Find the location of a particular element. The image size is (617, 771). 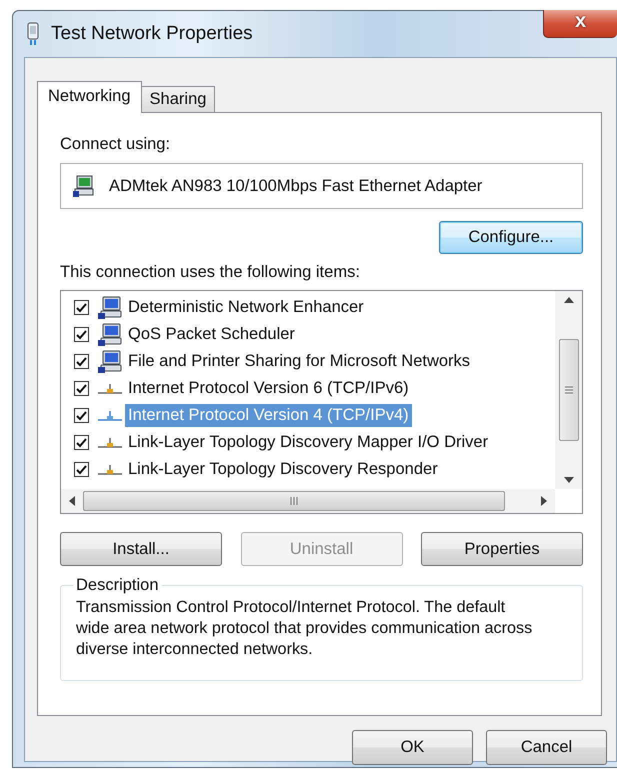

ok-button: OK is located at coordinates (412, 747).